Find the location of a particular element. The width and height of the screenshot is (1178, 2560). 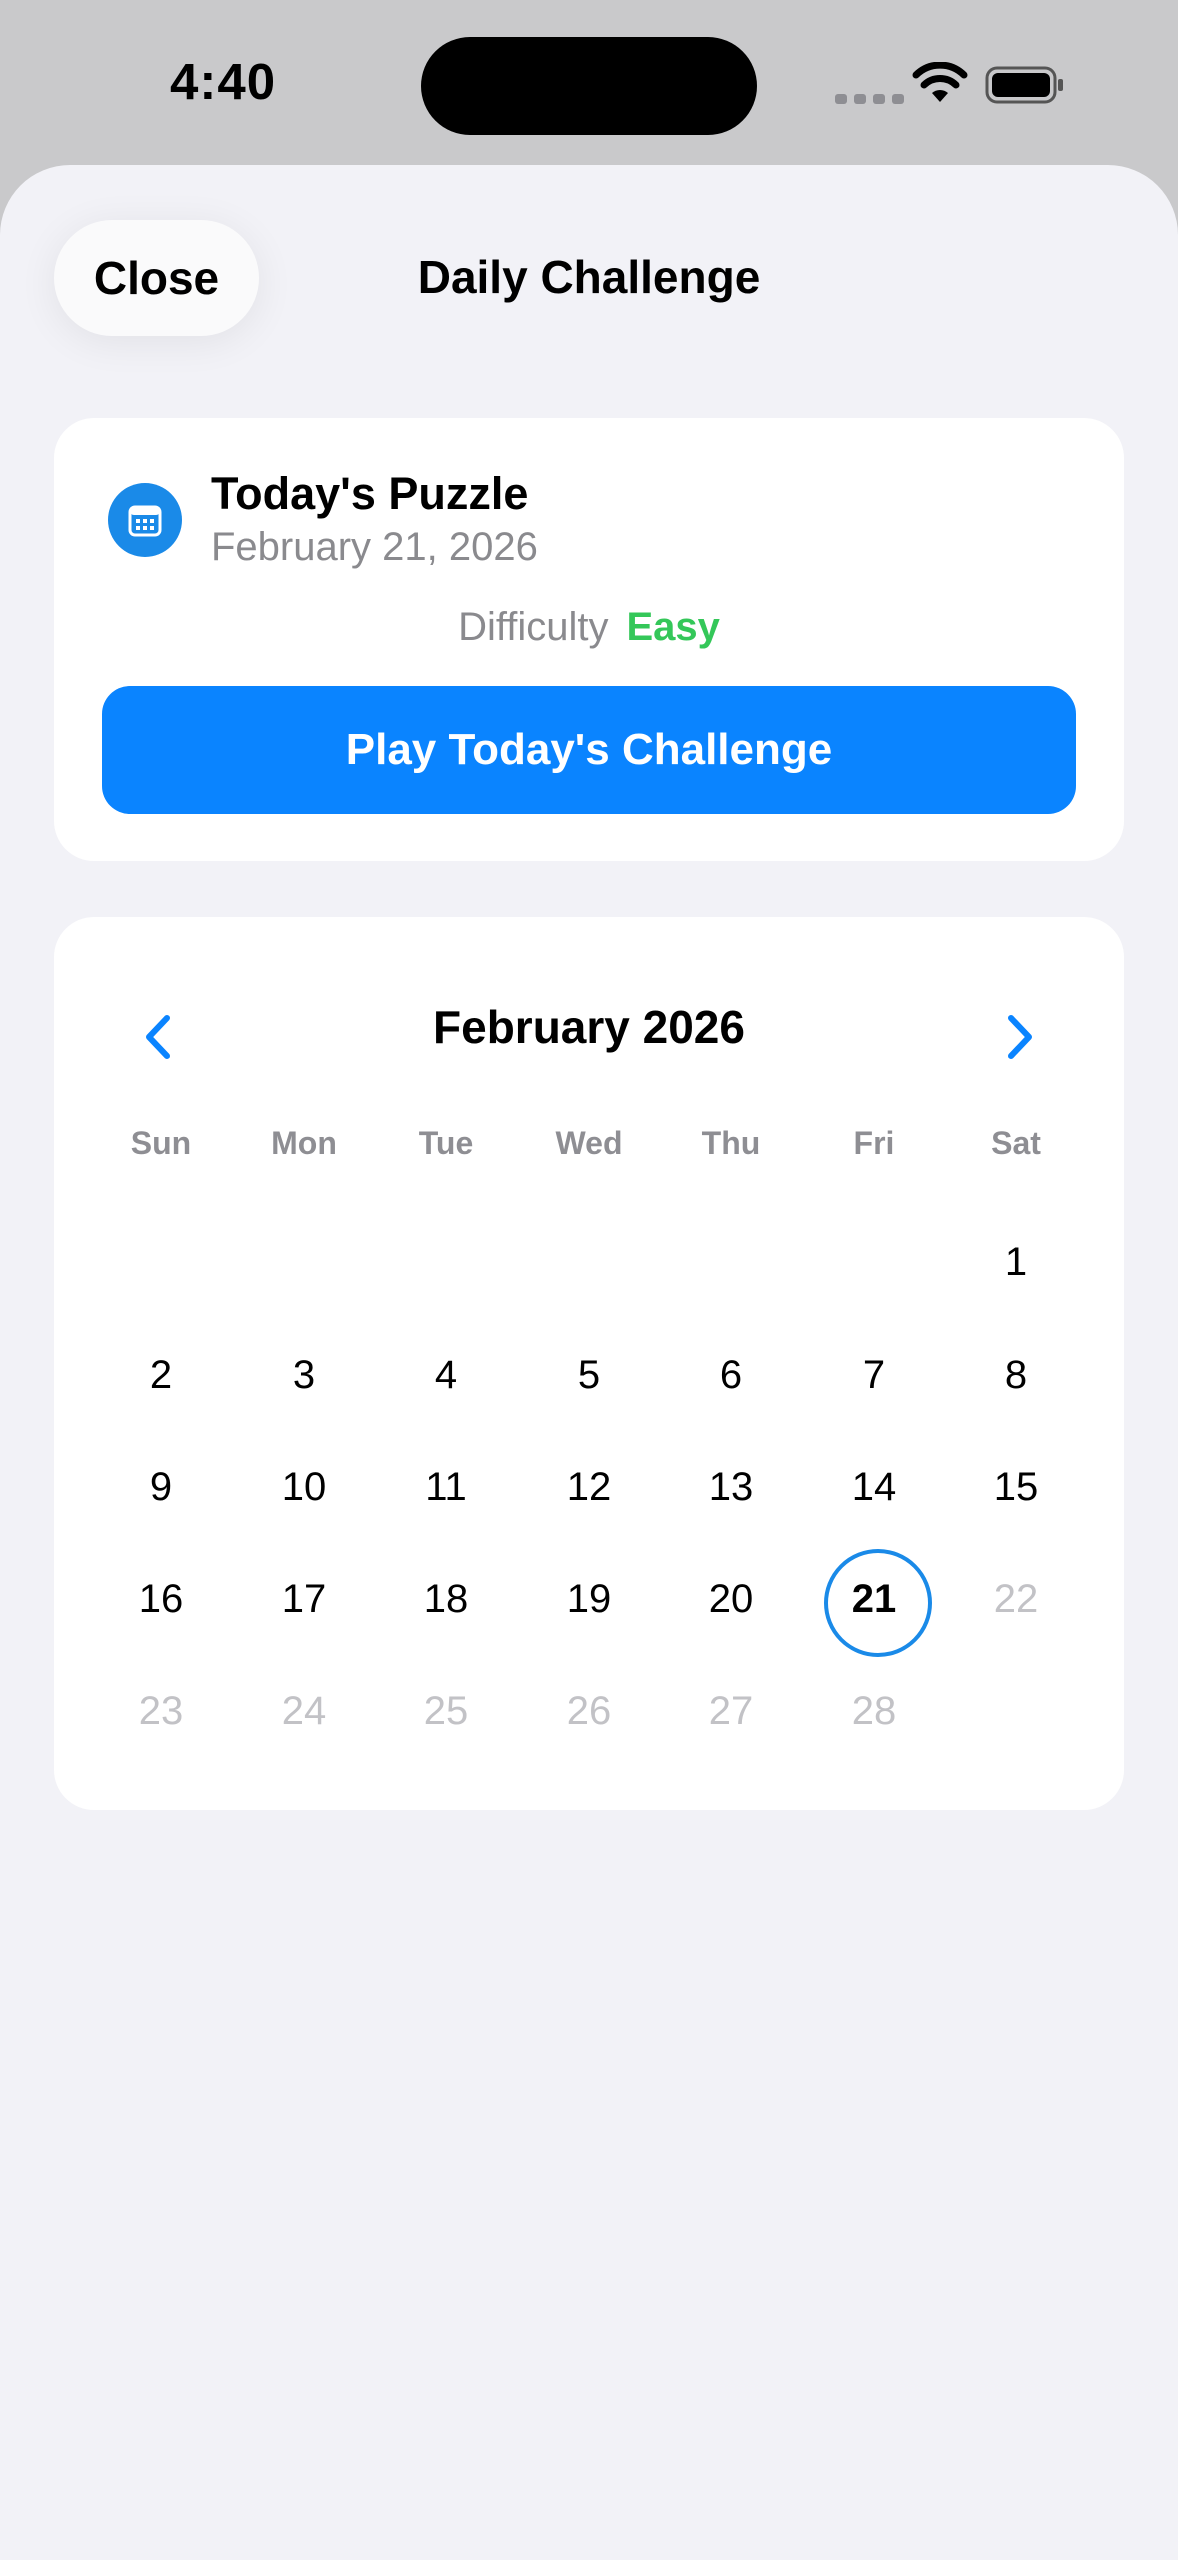

calendar-day: 14 is located at coordinates (874, 1487).